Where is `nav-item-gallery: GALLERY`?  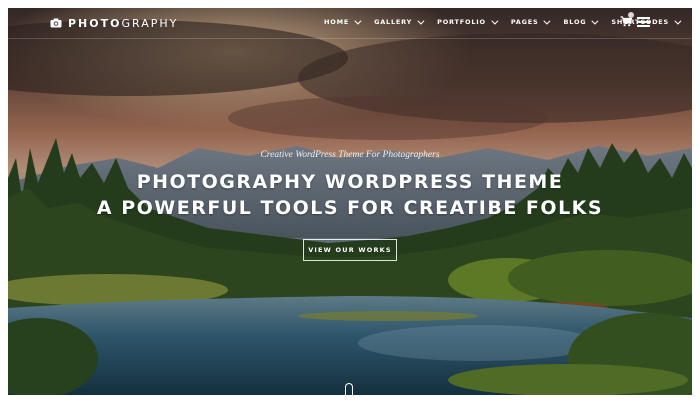
nav-item-gallery: GALLERY is located at coordinates (399, 21).